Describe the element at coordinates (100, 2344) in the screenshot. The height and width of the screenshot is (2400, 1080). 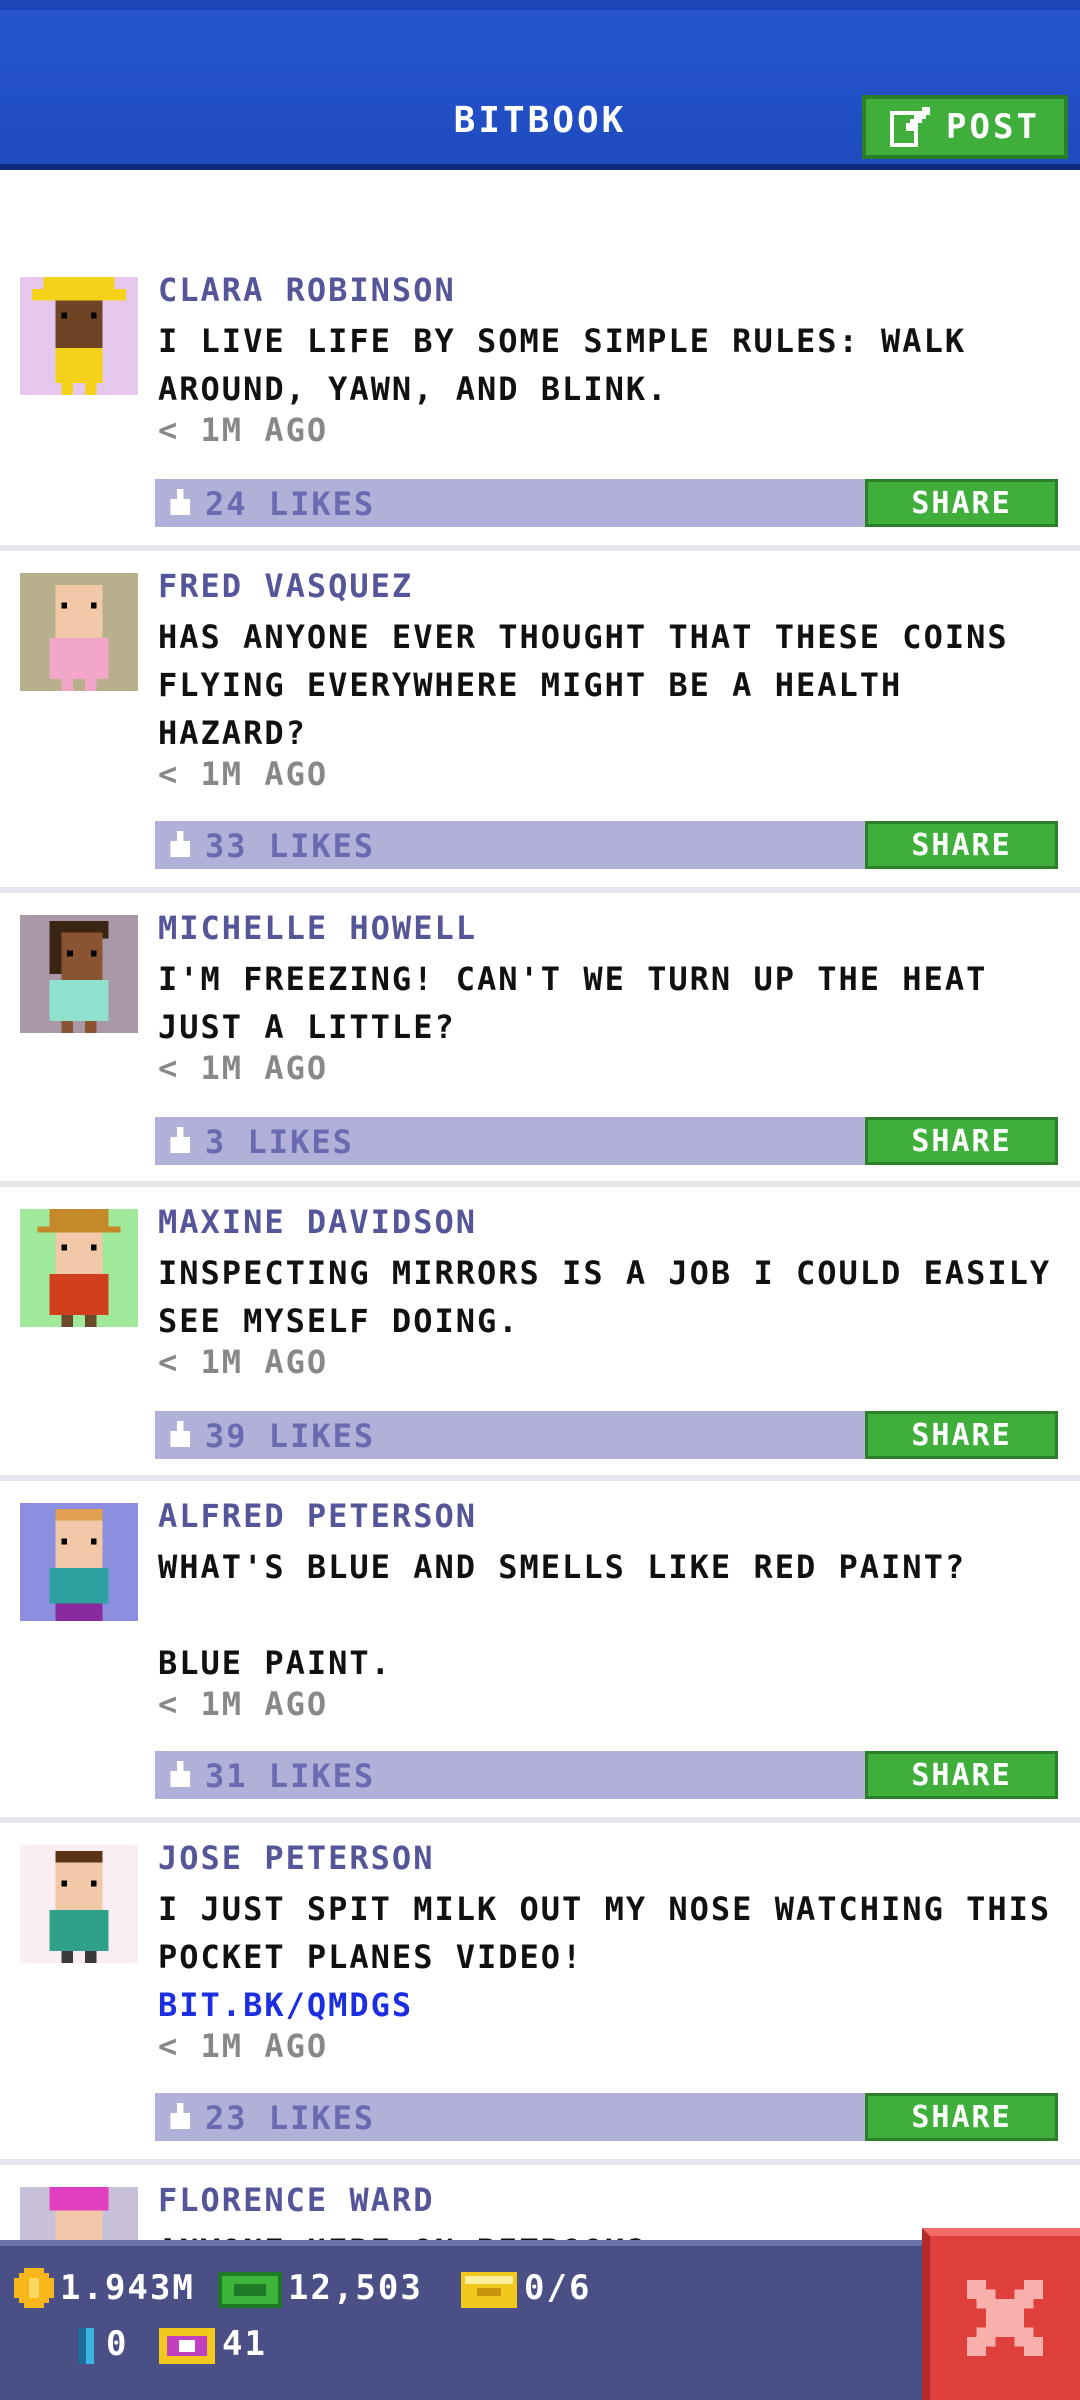
I see `keys-stat: 0` at that location.